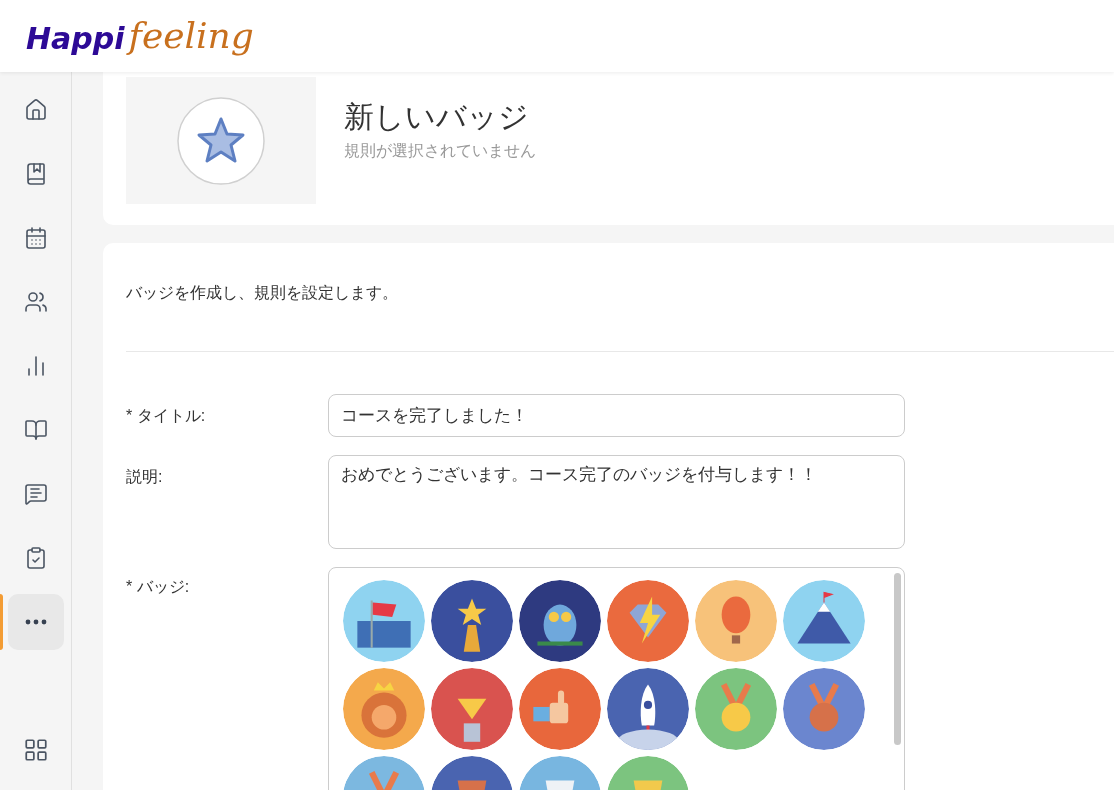  What do you see at coordinates (616, 415) in the screenshot?
I see `title-field: コースを完了しました！` at bounding box center [616, 415].